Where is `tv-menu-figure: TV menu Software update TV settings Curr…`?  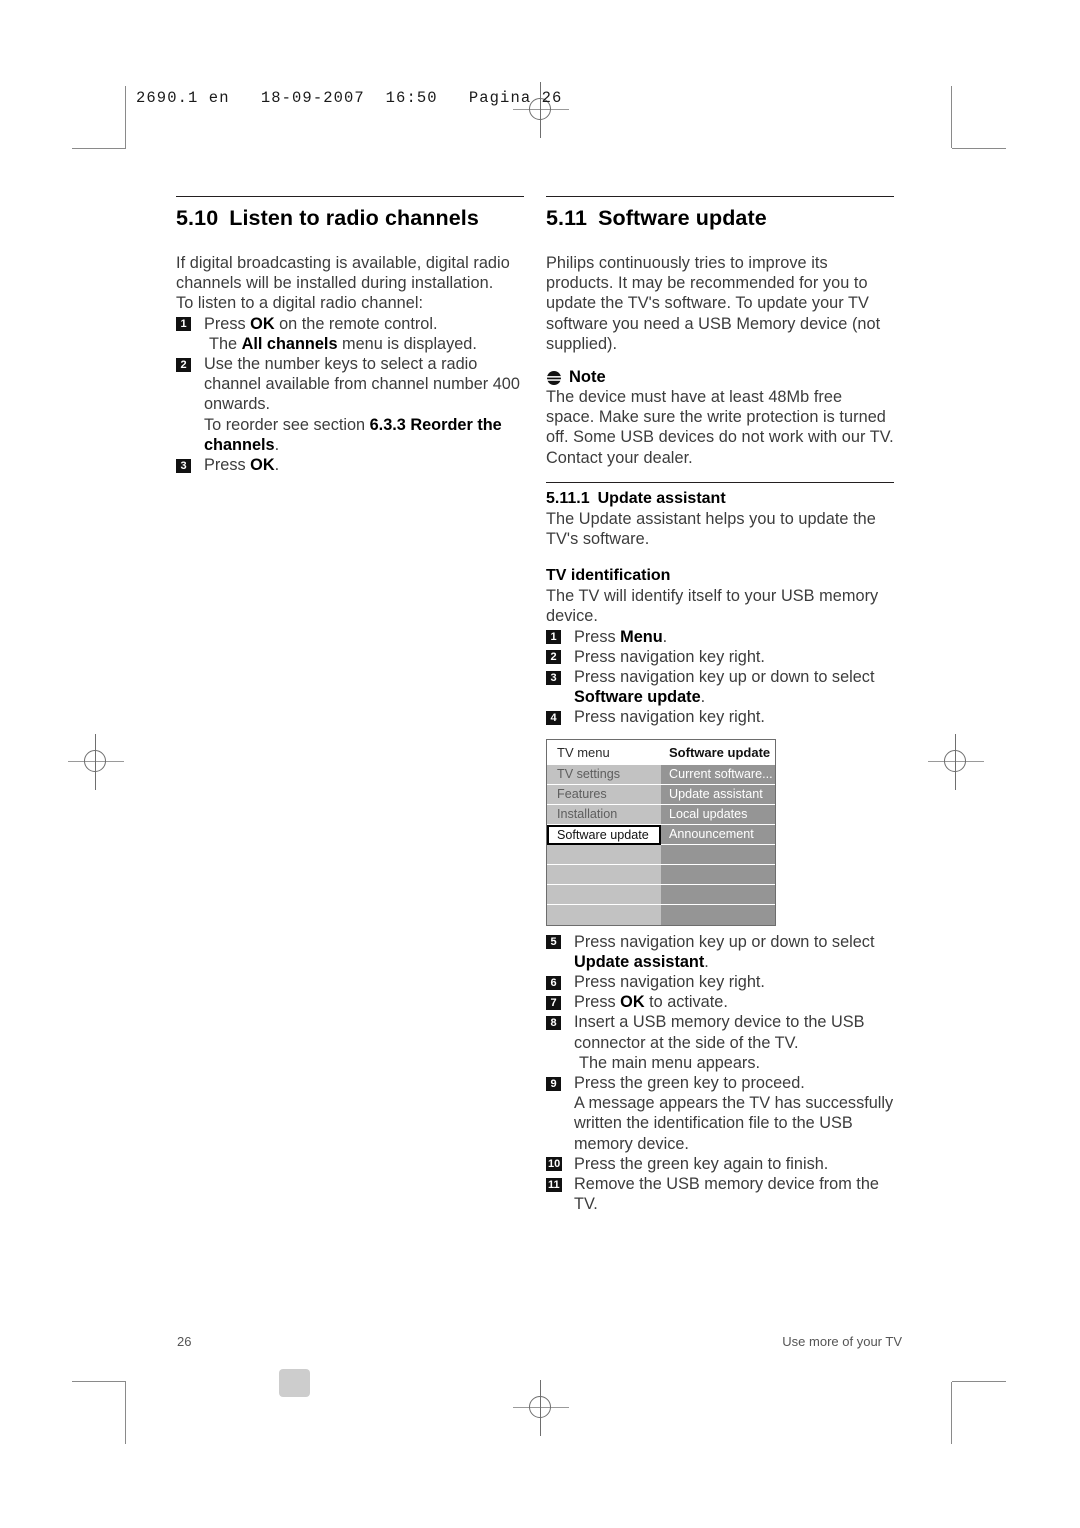 tv-menu-figure: TV menu Software update TV settings Curr… is located at coordinates (661, 832).